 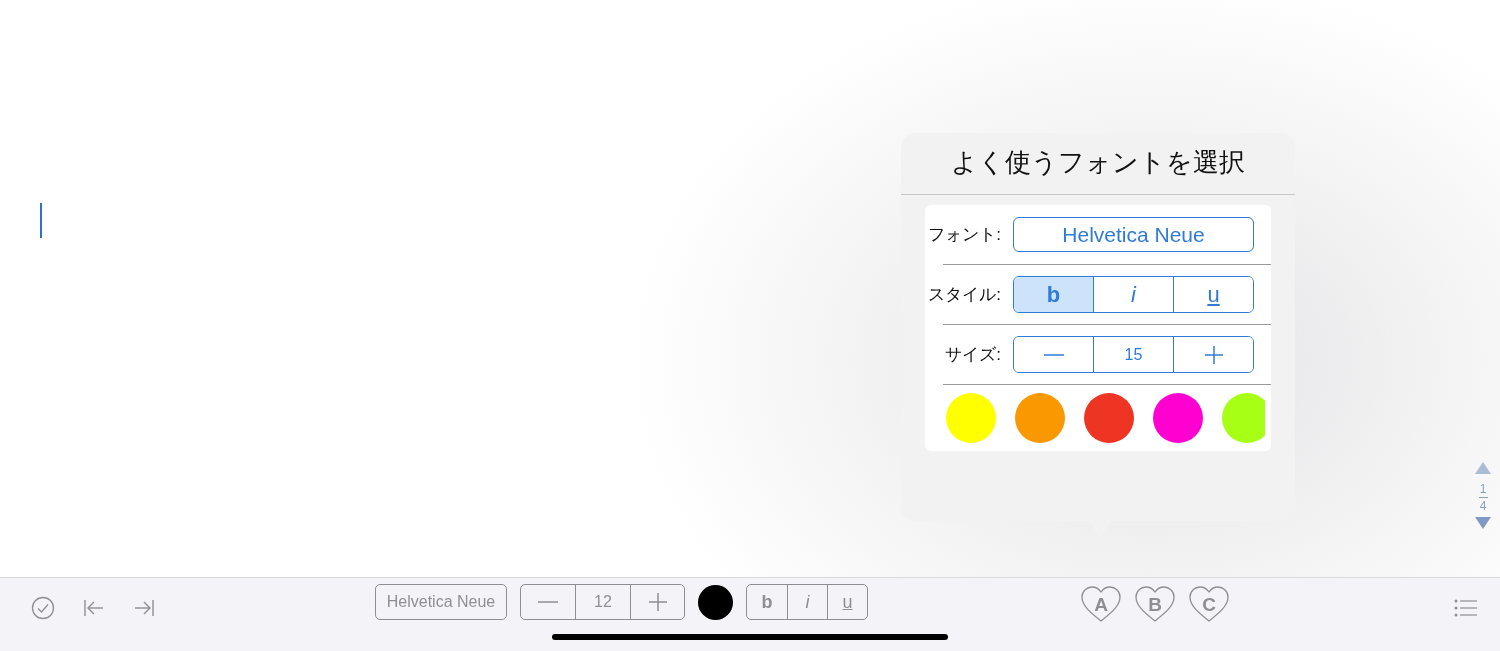 I want to click on heart-button: A, so click(x=1101, y=604).